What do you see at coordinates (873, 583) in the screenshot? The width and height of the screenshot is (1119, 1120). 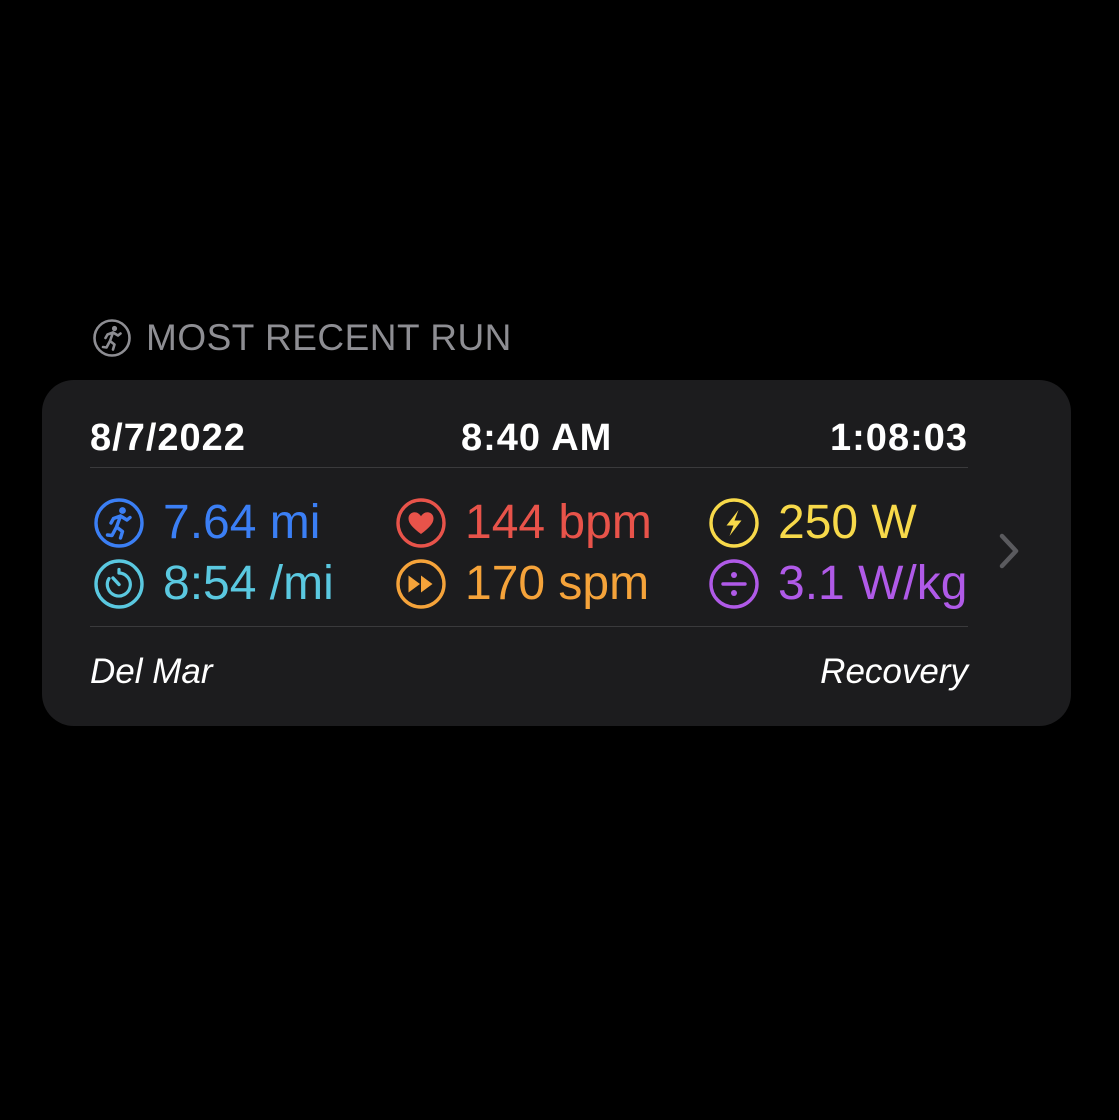 I see `power-weight-value: 3.1 W/kg` at bounding box center [873, 583].